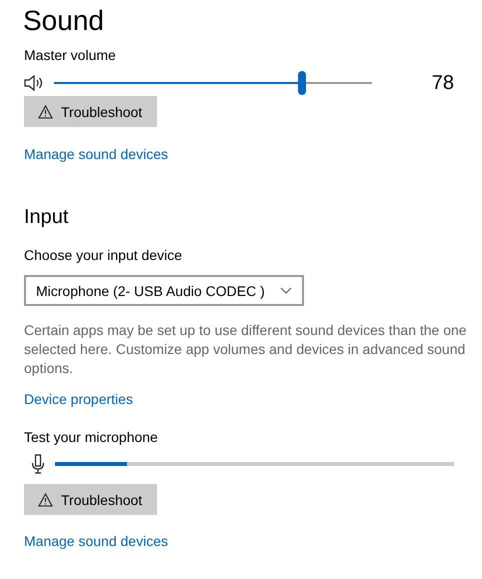 The image size is (482, 579). I want to click on input-device-label: Choose your input device, so click(103, 255).